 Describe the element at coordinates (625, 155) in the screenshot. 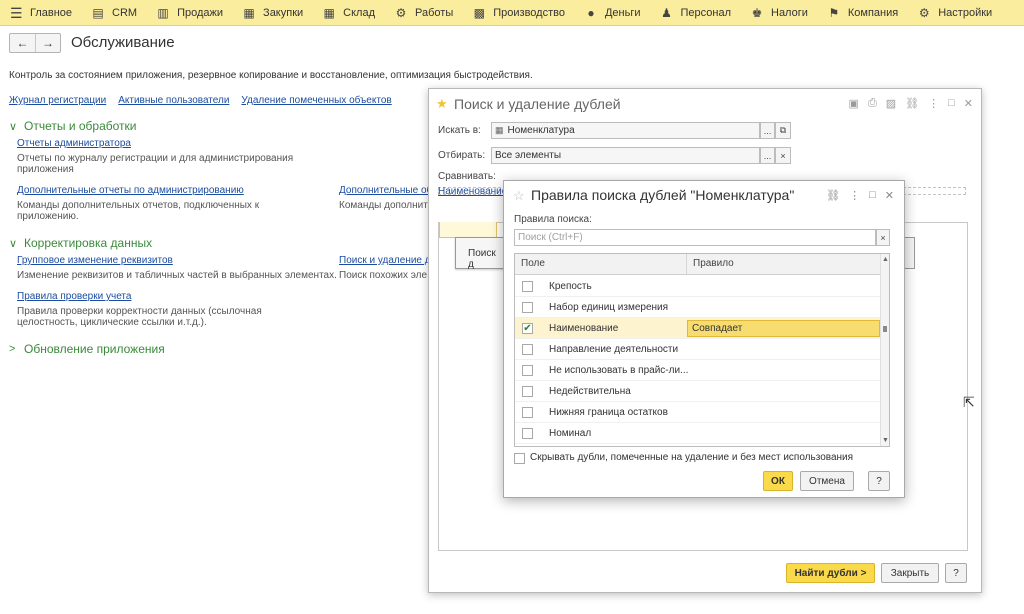

I see `filter-field: Все элементы` at that location.